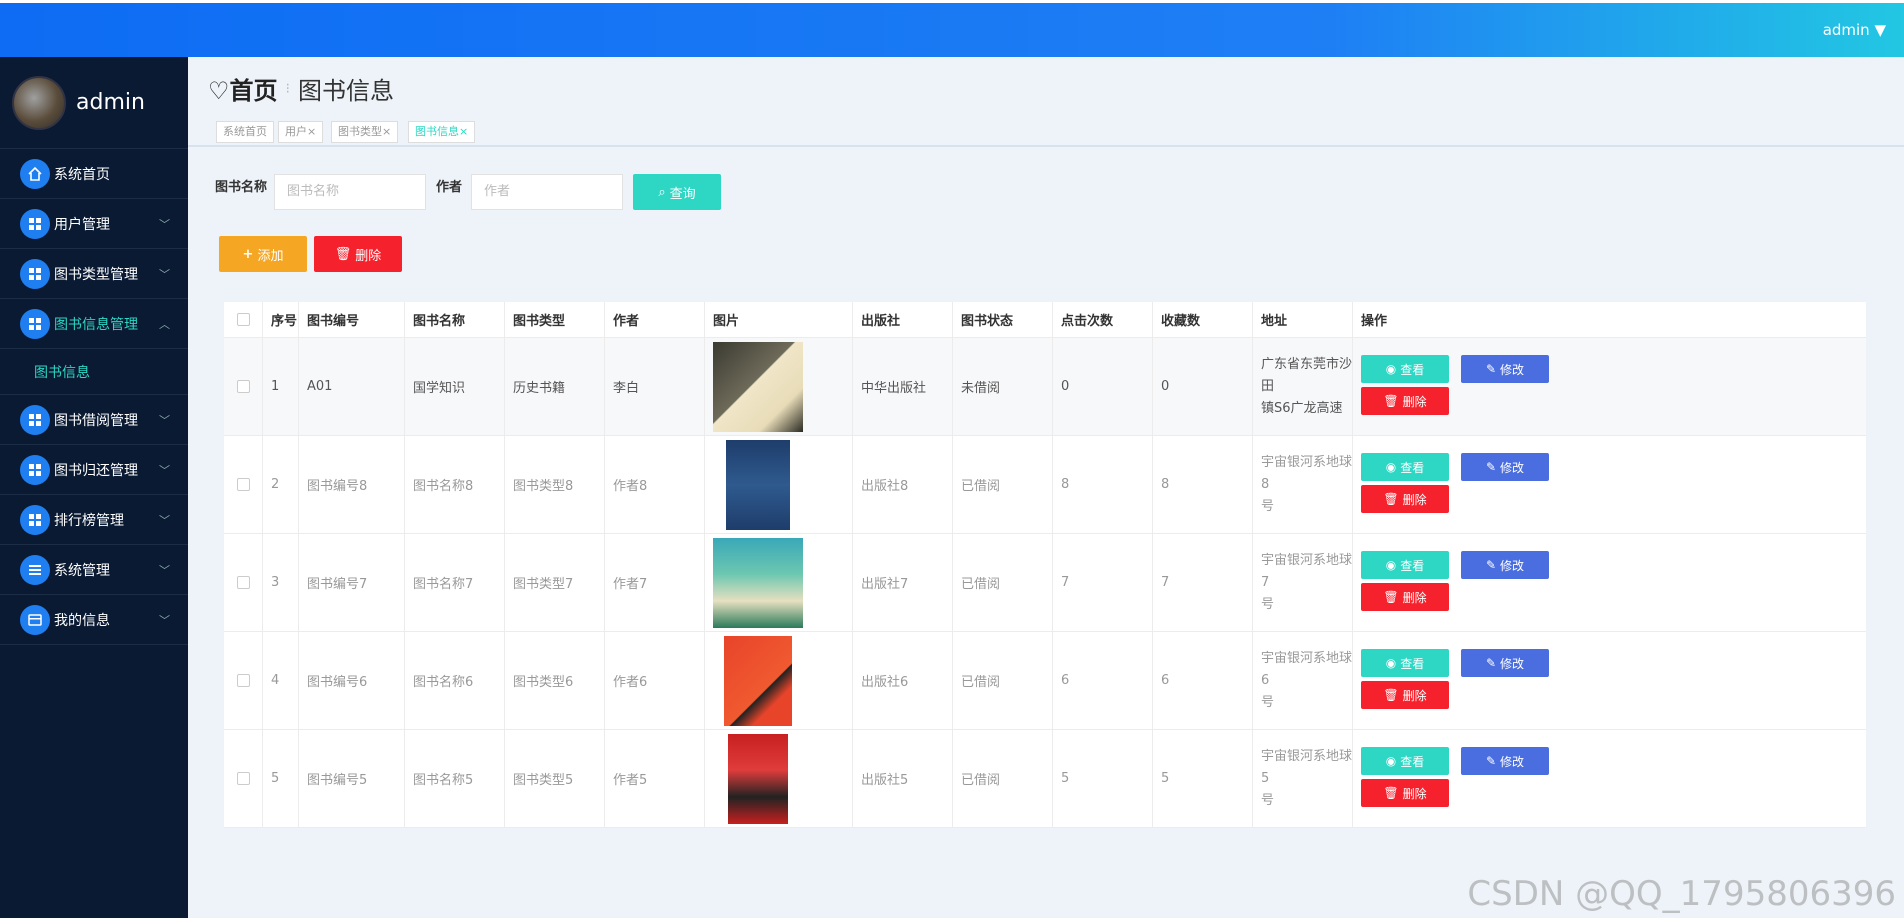 The width and height of the screenshot is (1904, 918). Describe the element at coordinates (243, 319) in the screenshot. I see `select-all-checkbox` at that location.